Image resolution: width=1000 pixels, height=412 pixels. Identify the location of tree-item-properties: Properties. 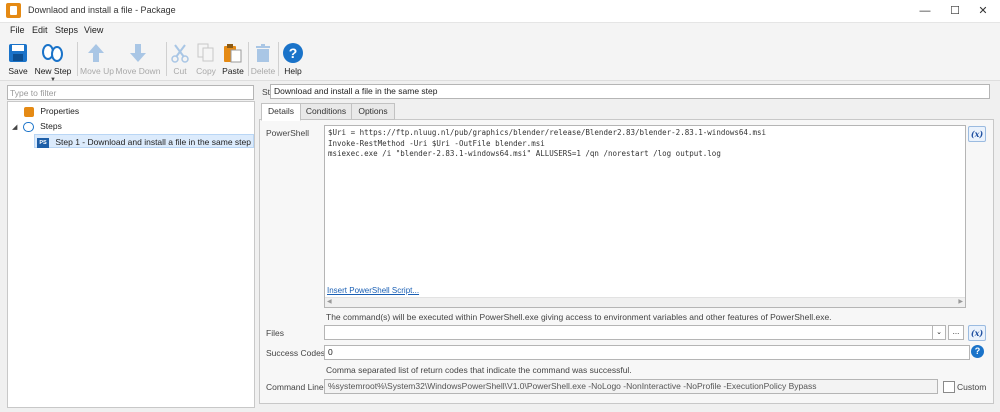
(51, 111).